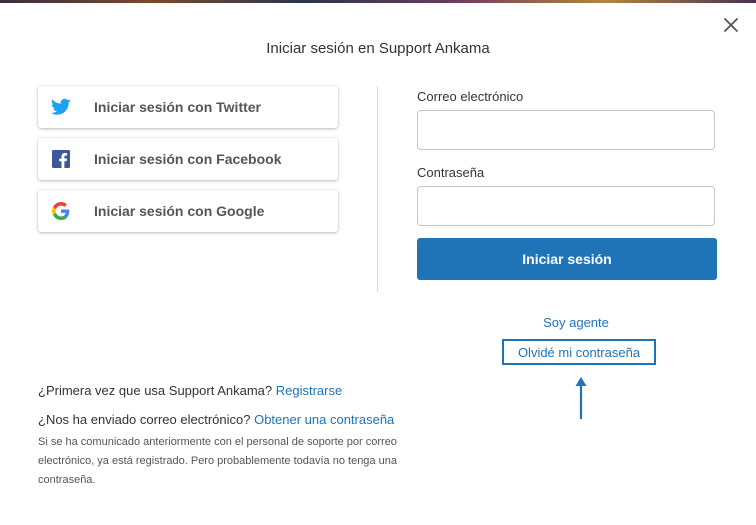  I want to click on google-login-button: Iniciar sesión con Google, so click(188, 211).